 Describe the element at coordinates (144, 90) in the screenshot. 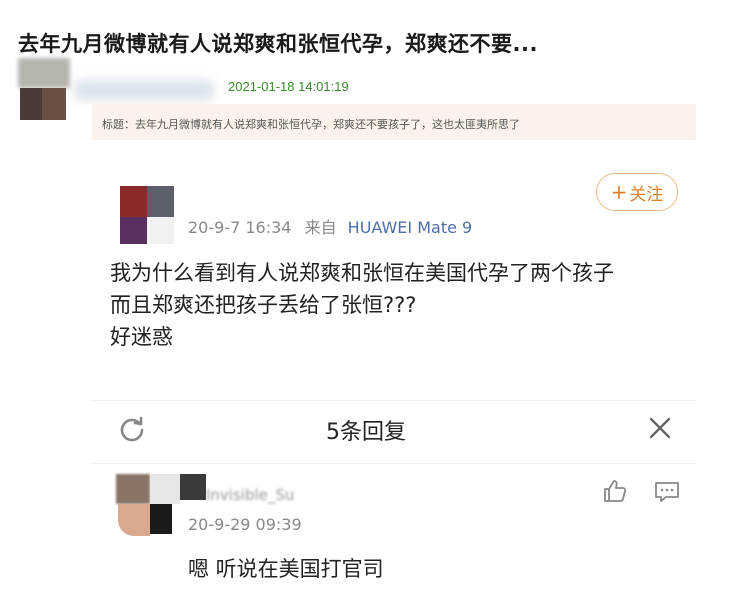

I see `author-name-blurred` at that location.